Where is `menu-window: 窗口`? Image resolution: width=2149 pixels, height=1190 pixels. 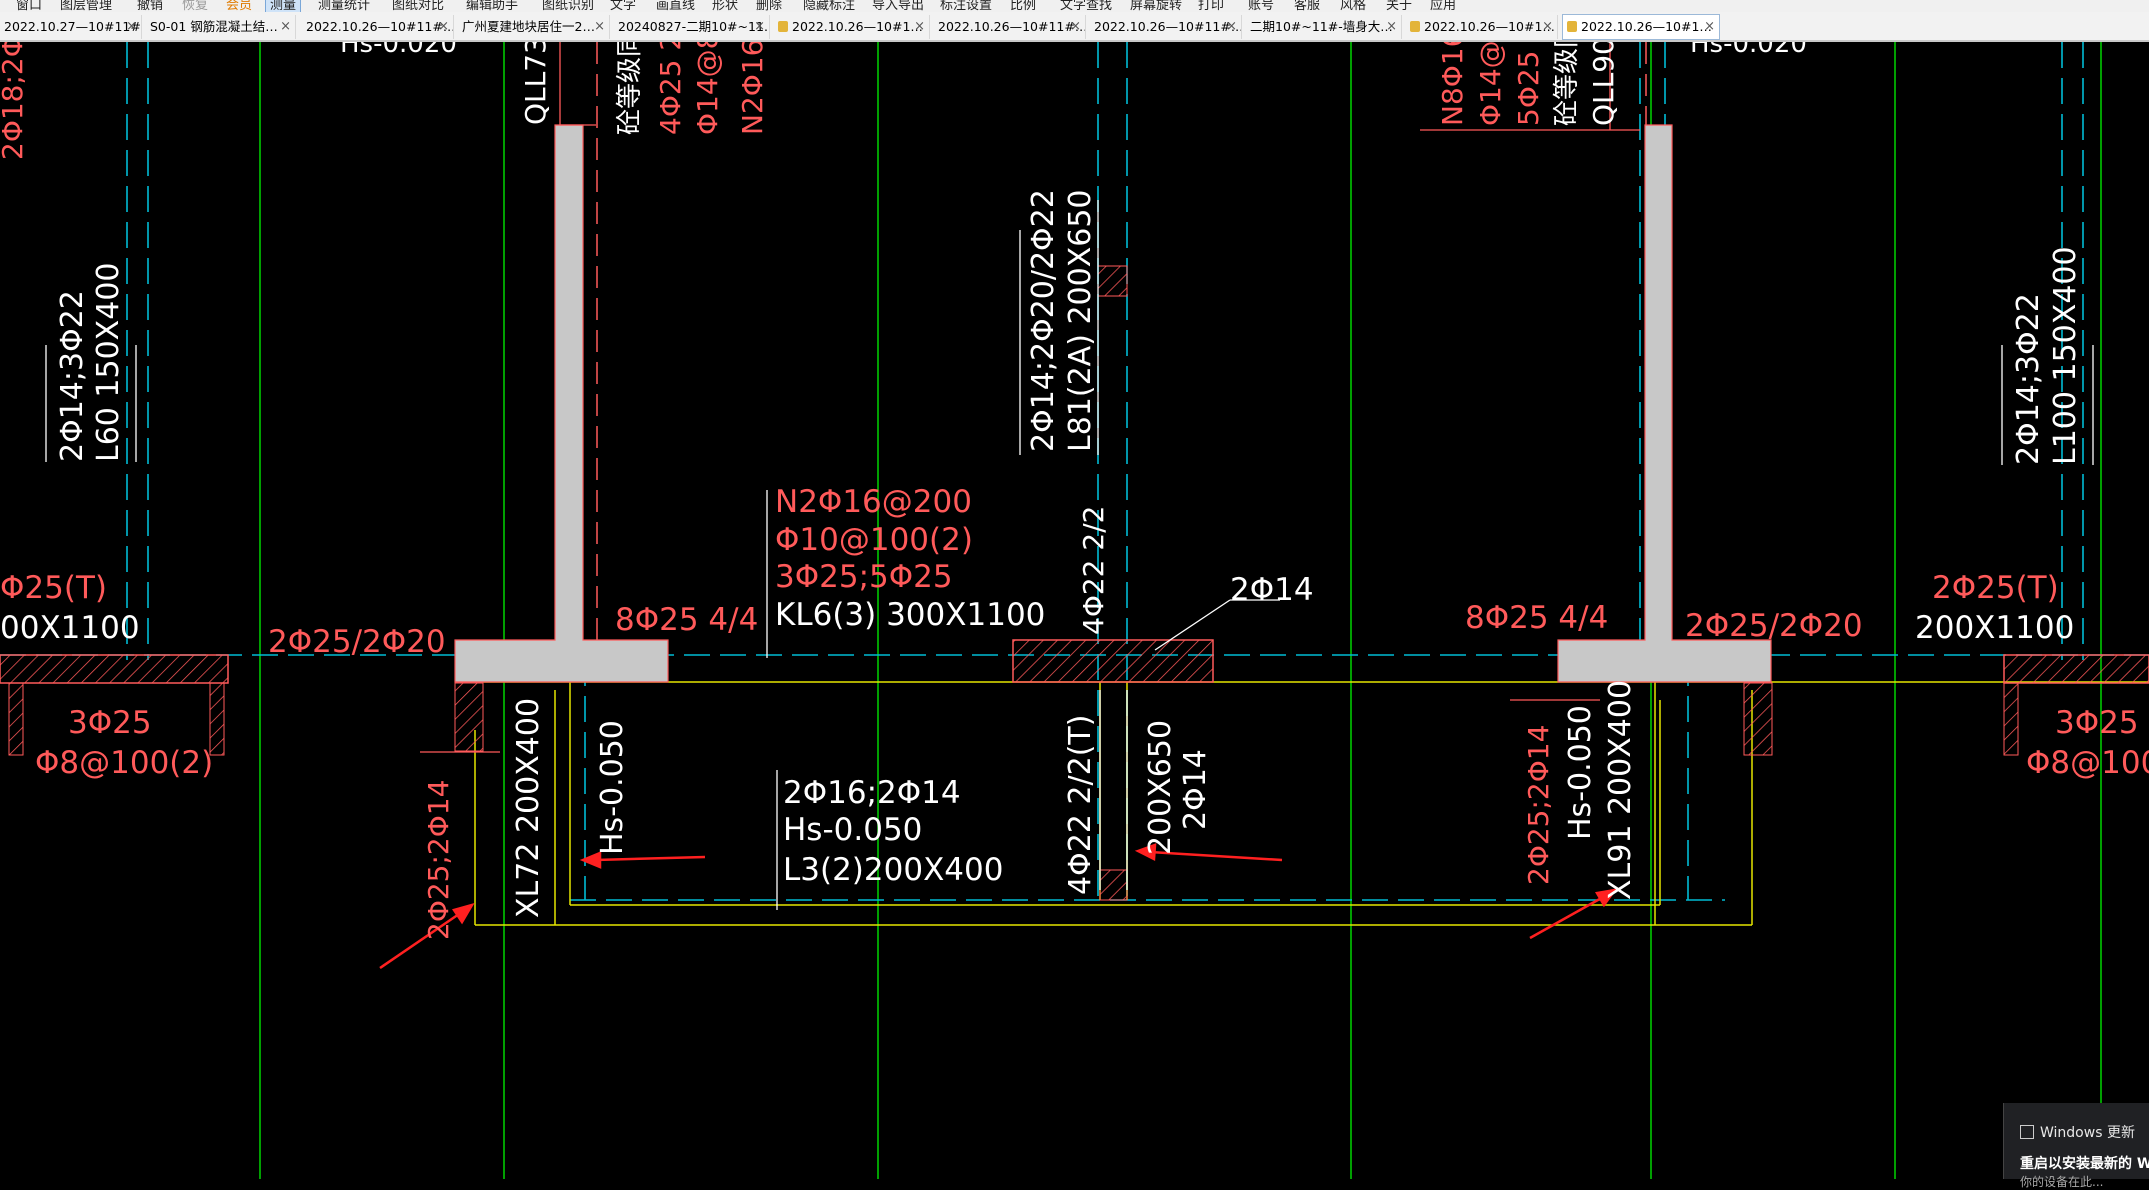
menu-window: 窗口 is located at coordinates (29, 6).